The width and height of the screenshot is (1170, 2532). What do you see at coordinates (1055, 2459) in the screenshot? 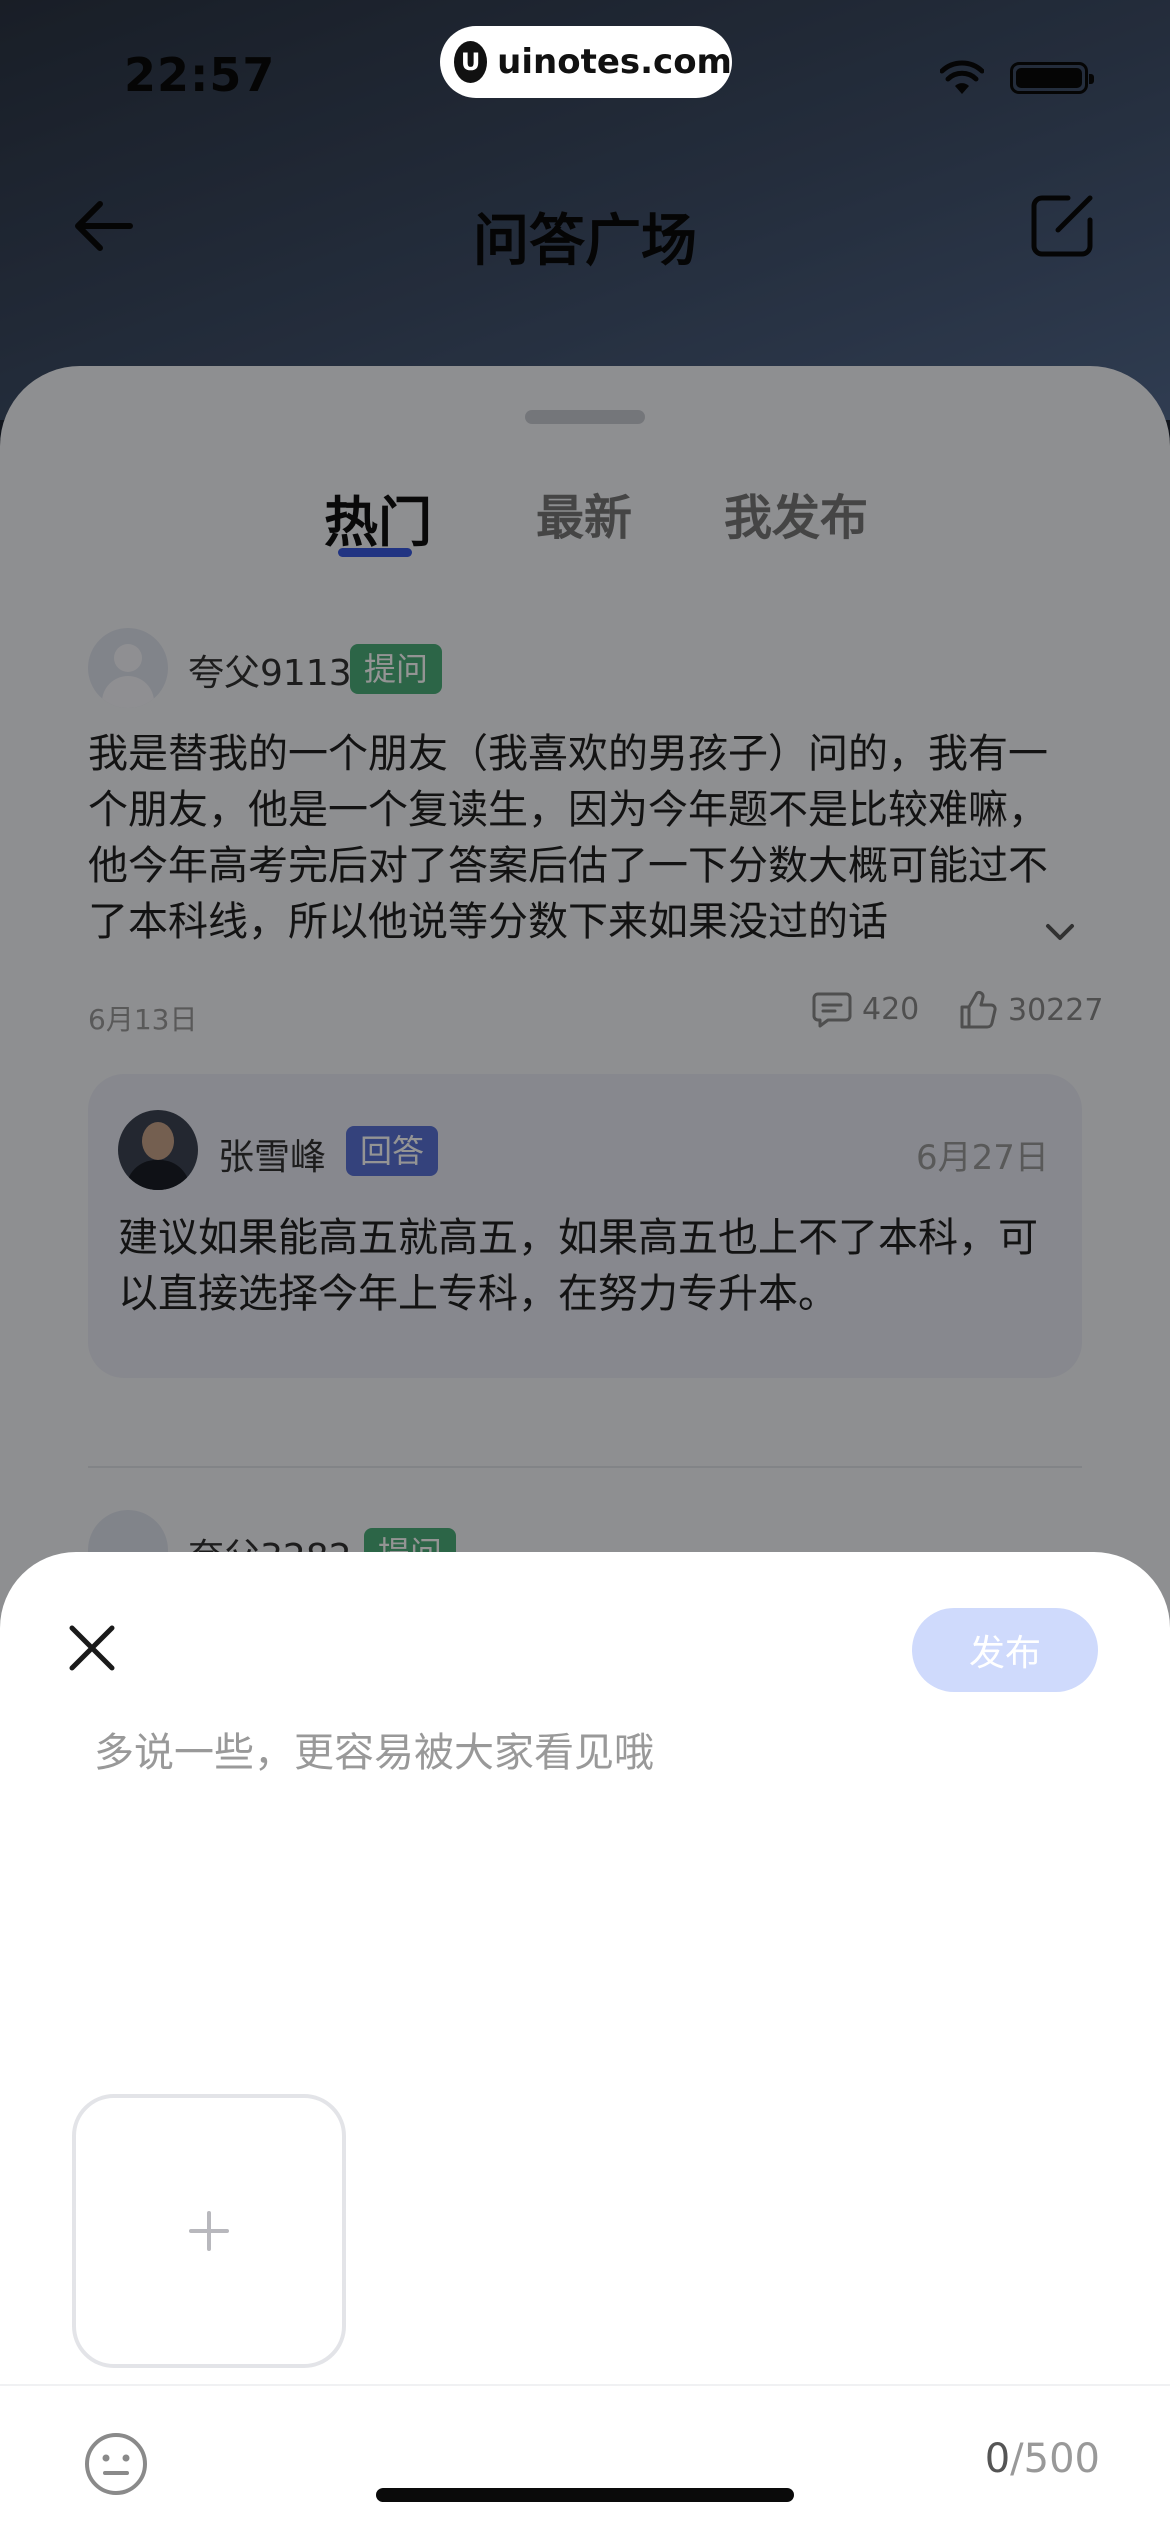
I see `char-count-max: /500` at bounding box center [1055, 2459].